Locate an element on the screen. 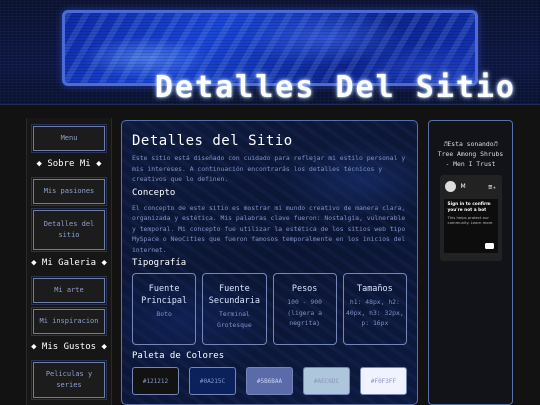  color-swatch: #AEC6DC is located at coordinates (326, 381).